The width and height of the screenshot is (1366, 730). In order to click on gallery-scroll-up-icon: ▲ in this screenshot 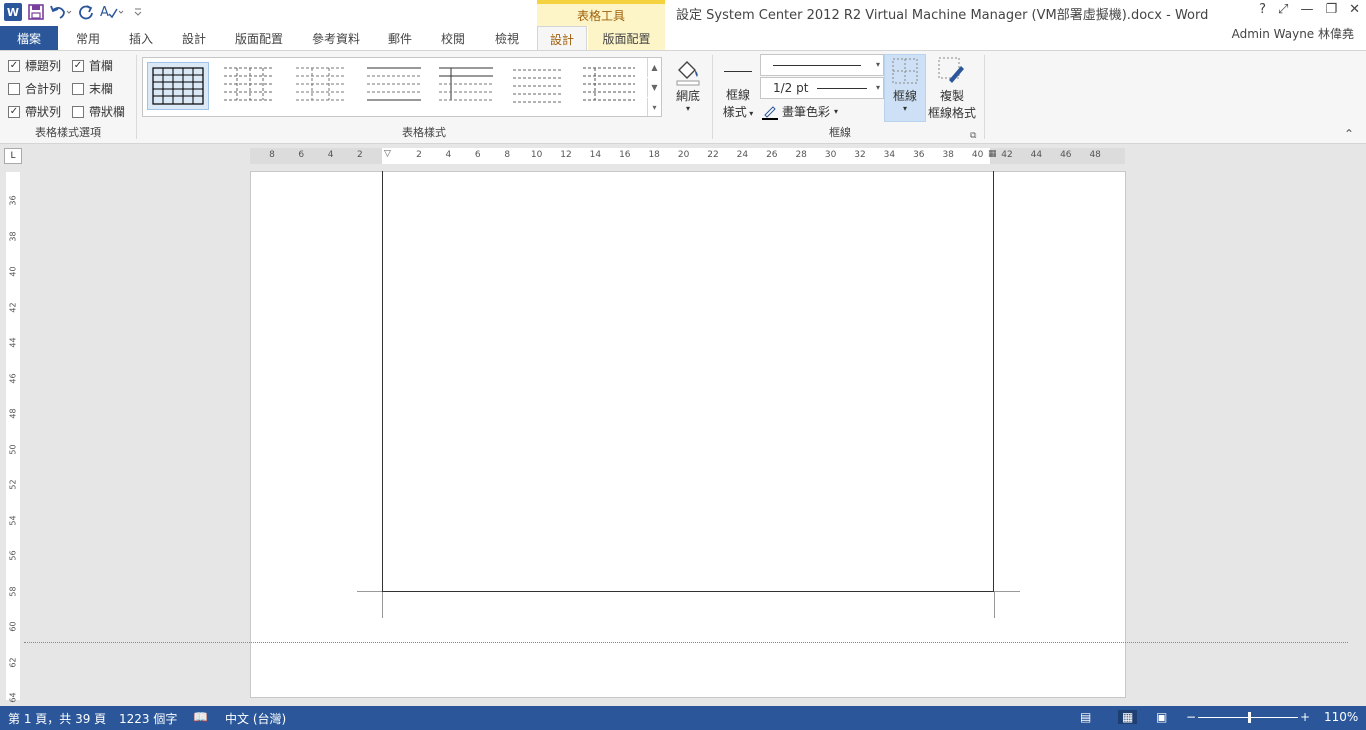, I will do `click(654, 67)`.